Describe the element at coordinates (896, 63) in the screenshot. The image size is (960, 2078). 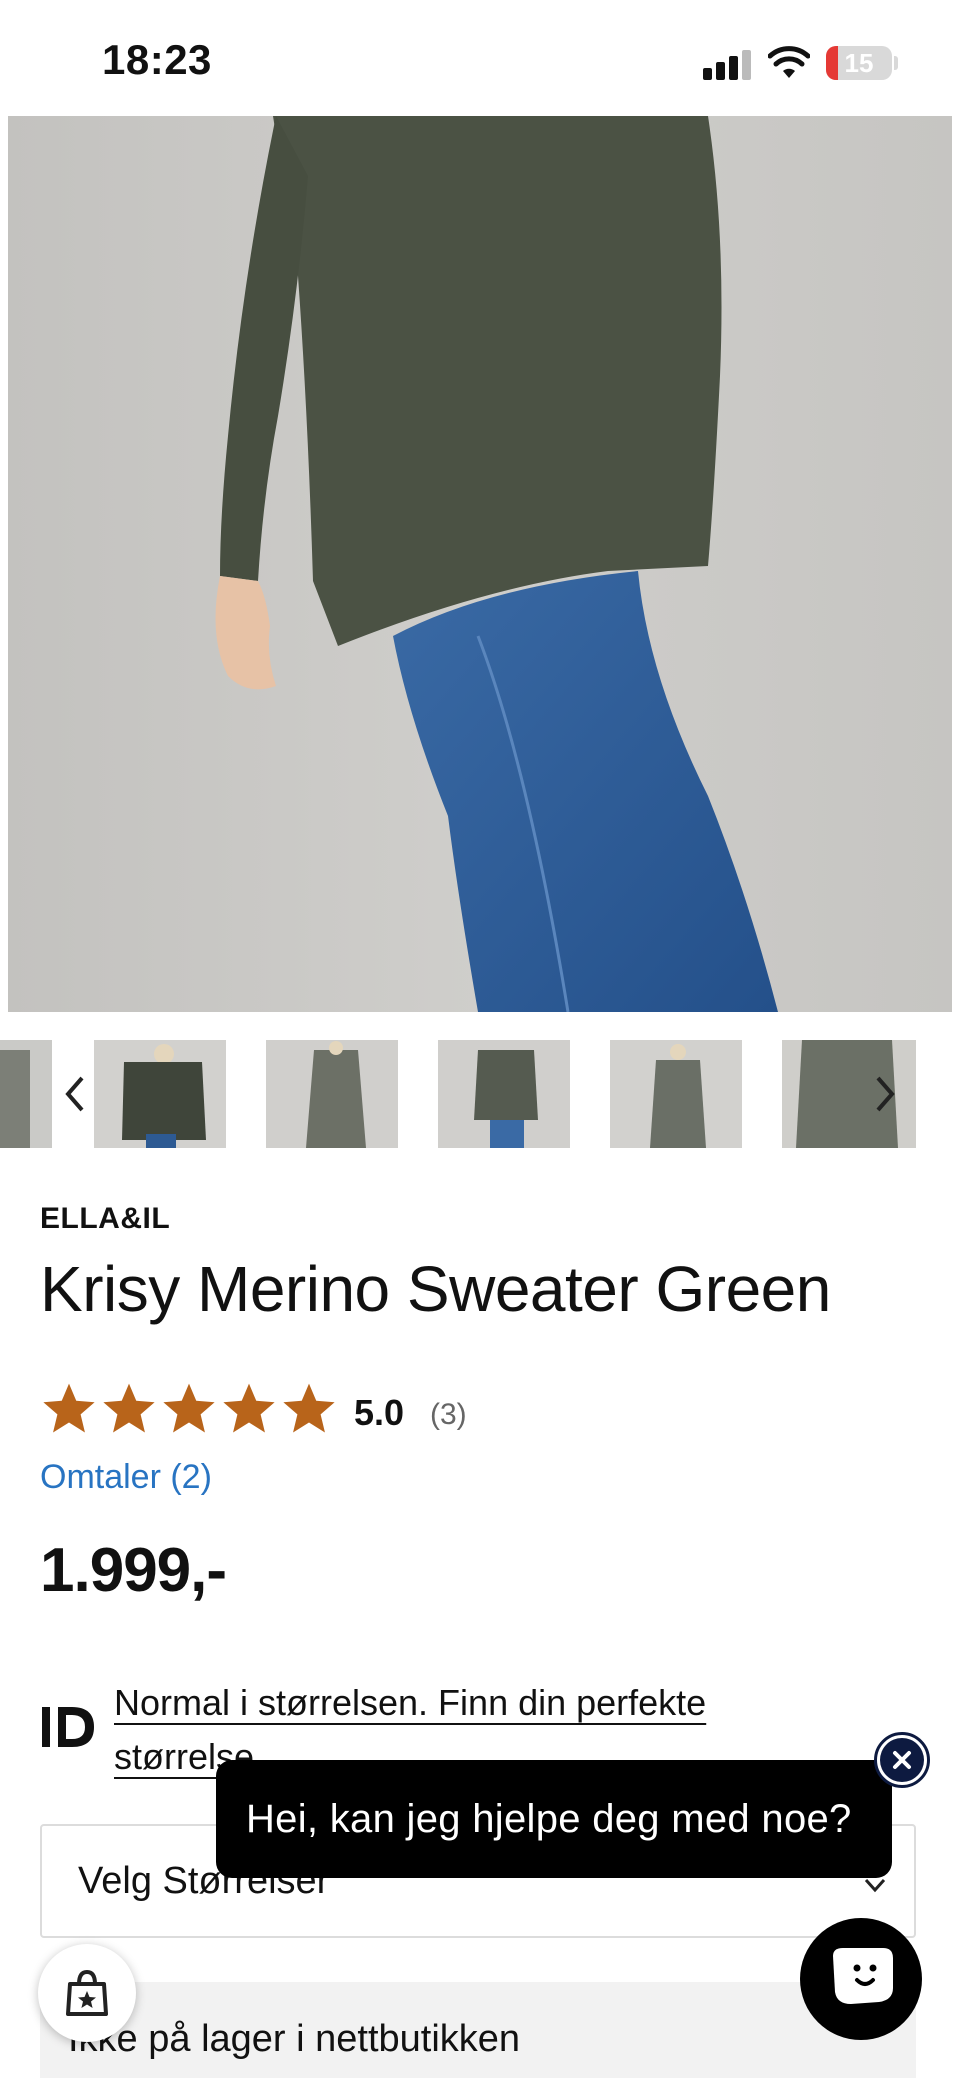
I see `battery-cap` at that location.